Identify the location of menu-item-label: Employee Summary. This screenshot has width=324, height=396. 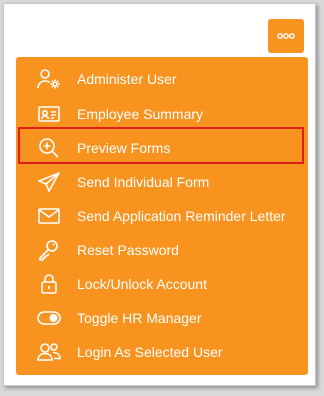
(140, 114).